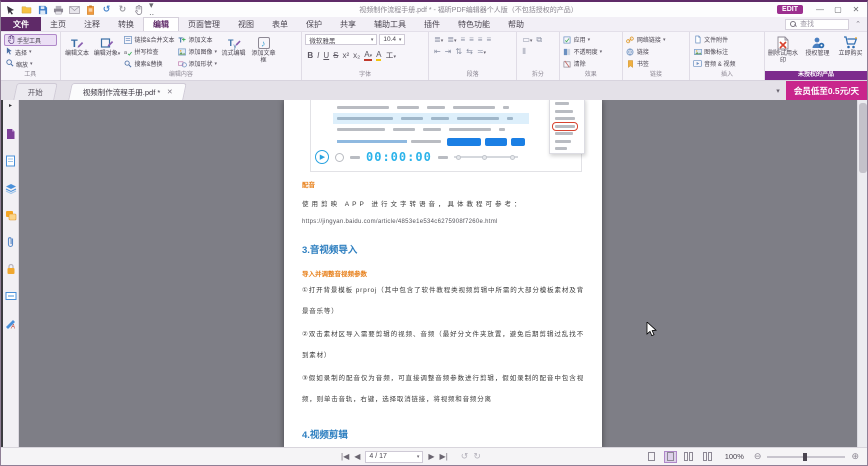 This screenshot has height=466, width=868. What do you see at coordinates (462, 40) in the screenshot?
I see `align-left-icon: ≡` at bounding box center [462, 40].